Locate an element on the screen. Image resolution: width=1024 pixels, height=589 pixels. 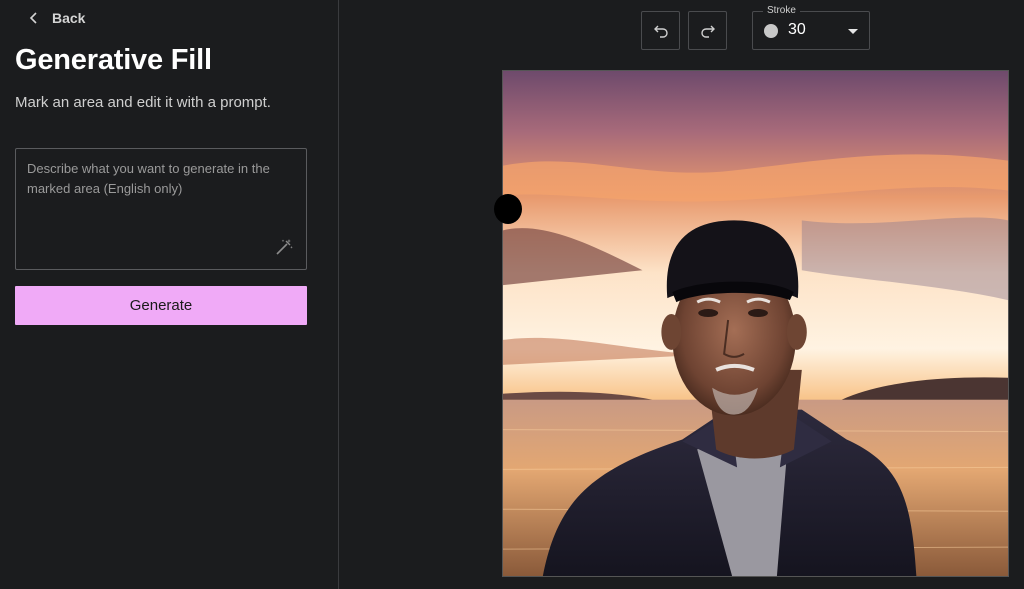
redo-button is located at coordinates (707, 30).